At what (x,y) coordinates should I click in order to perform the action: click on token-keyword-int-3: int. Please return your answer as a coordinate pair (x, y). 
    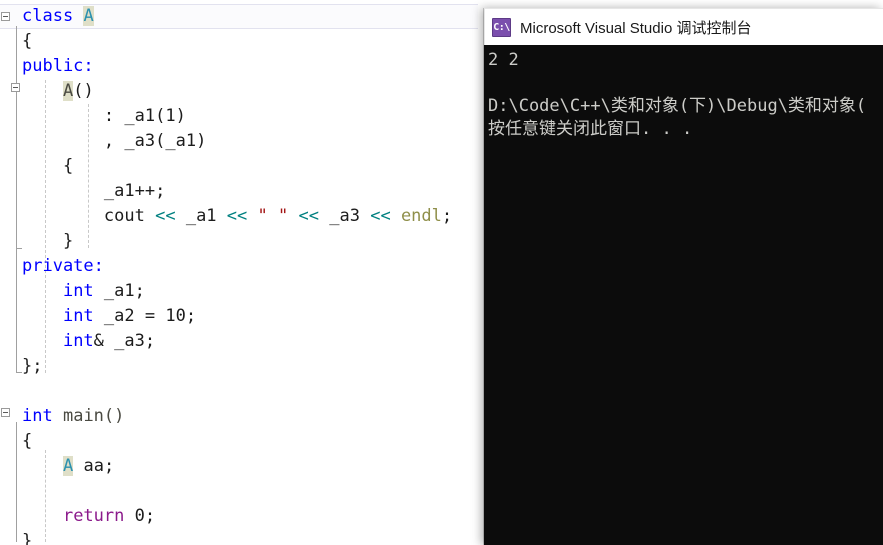
    Looking at the image, I should click on (78, 341).